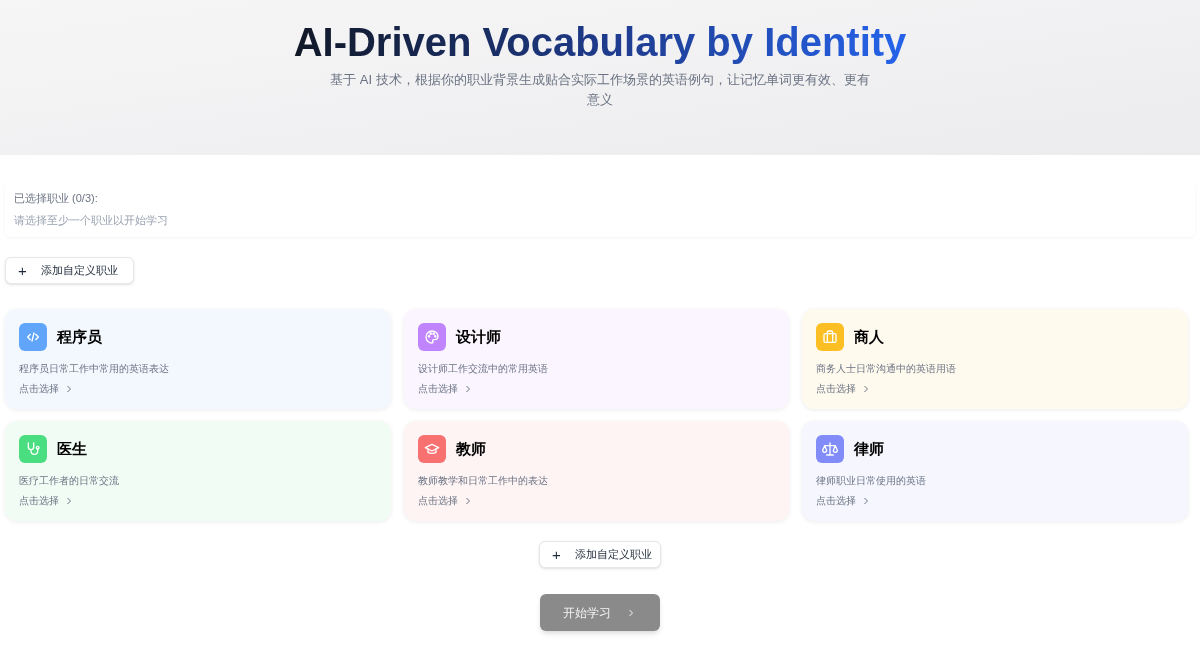  I want to click on profession-title: 律师, so click(869, 448).